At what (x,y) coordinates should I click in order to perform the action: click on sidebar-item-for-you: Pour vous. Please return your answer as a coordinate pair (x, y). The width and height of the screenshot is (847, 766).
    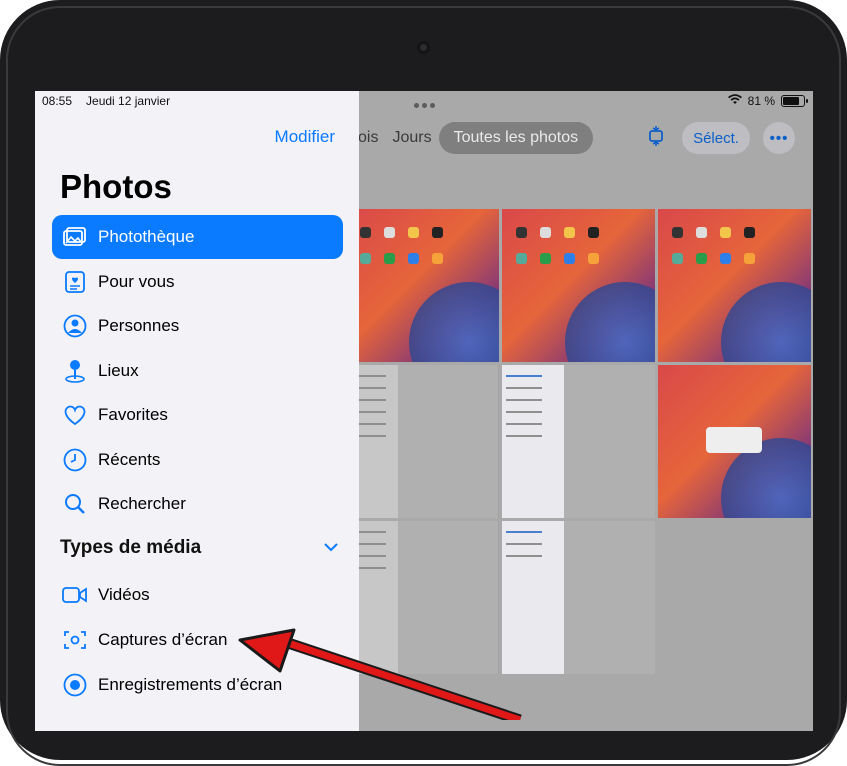
    Looking at the image, I should click on (197, 282).